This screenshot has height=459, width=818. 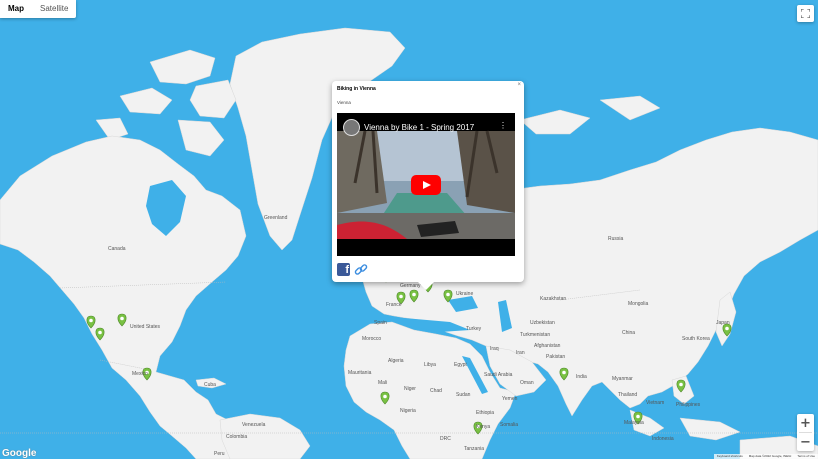 I want to click on label-russia: Russia, so click(x=616, y=239).